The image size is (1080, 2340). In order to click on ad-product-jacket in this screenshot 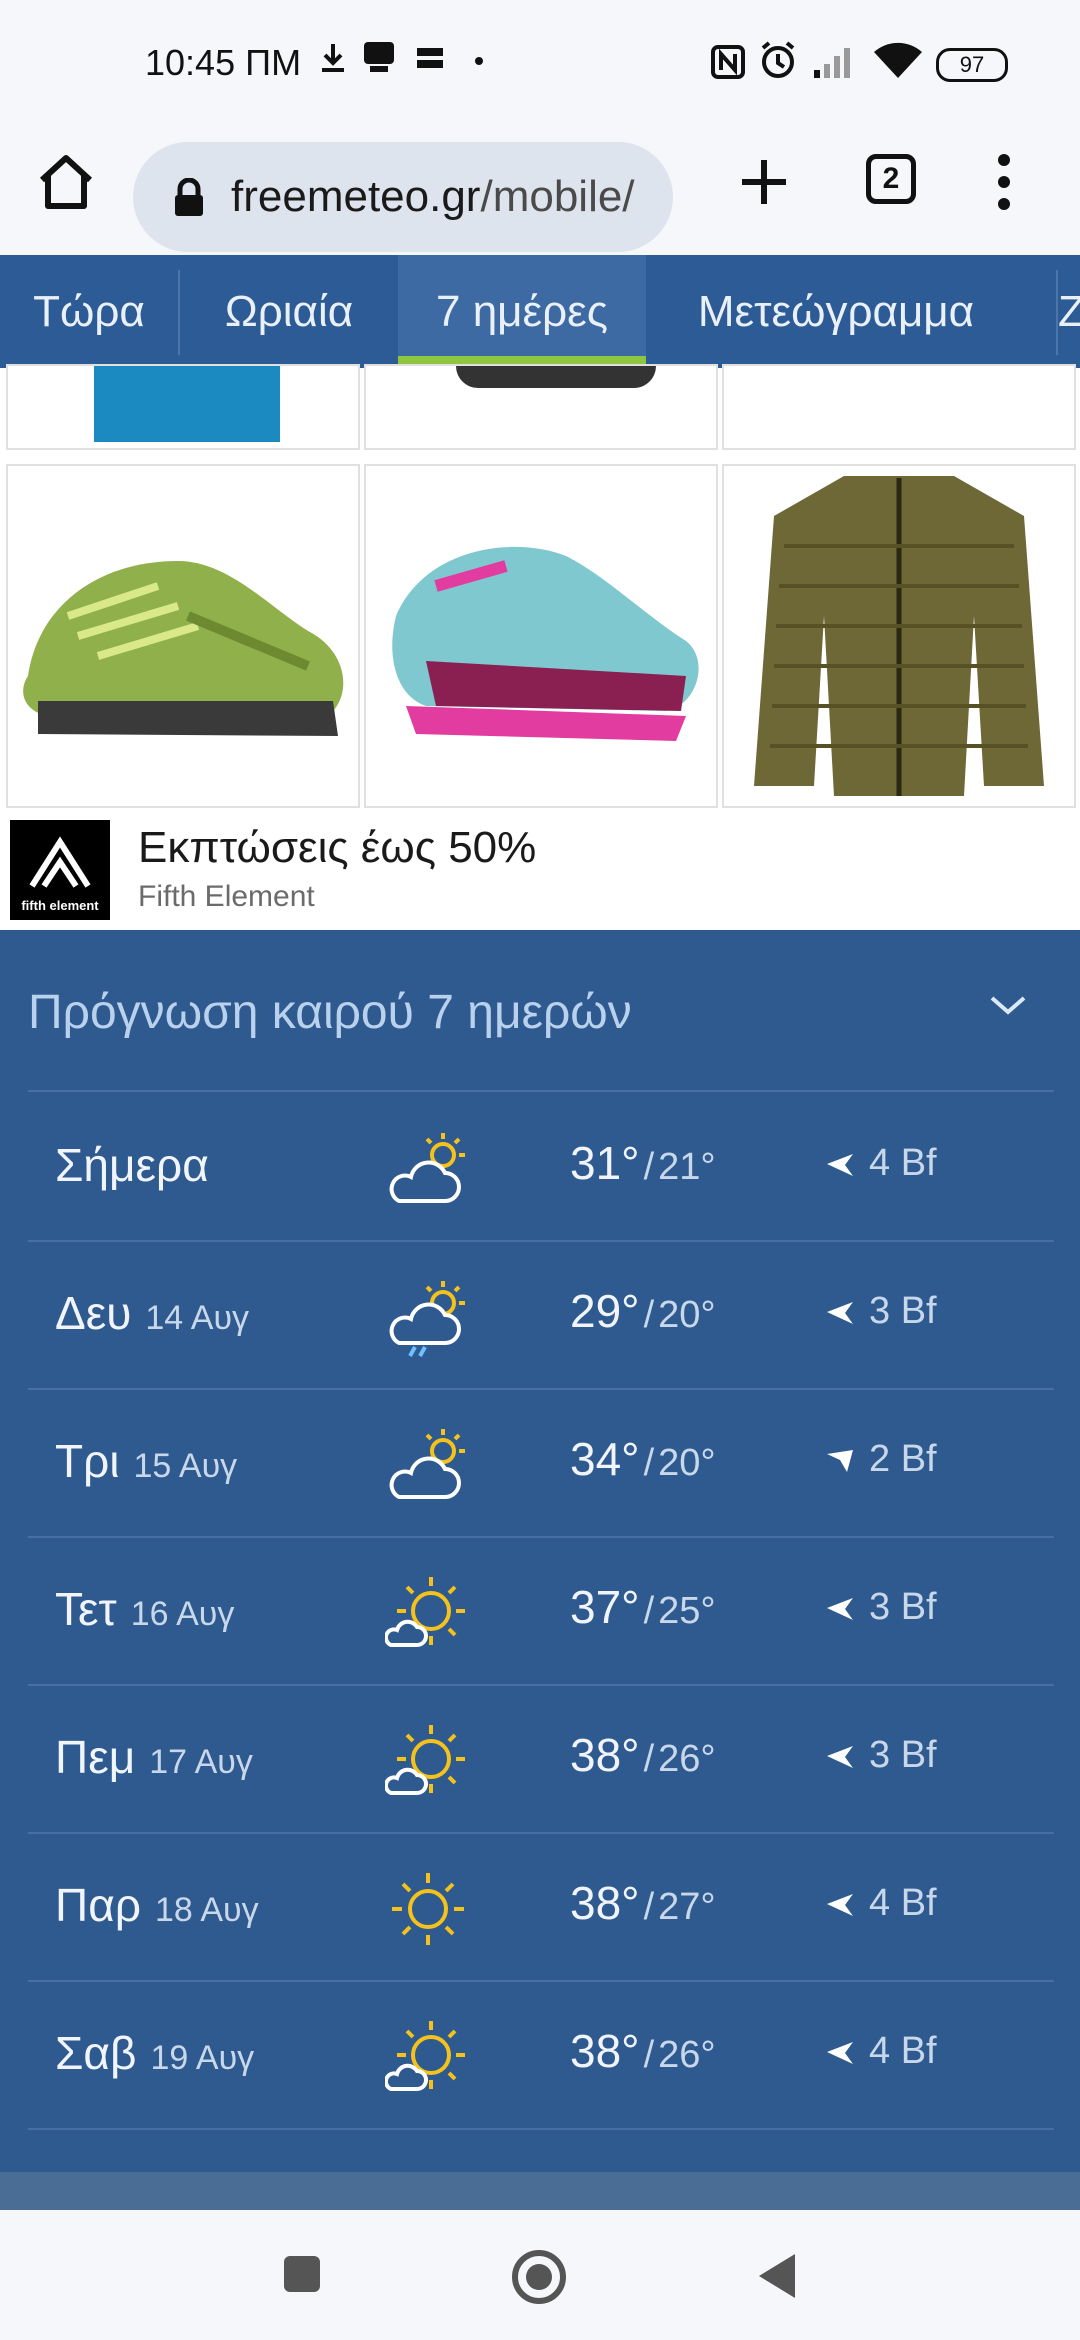, I will do `click(899, 636)`.